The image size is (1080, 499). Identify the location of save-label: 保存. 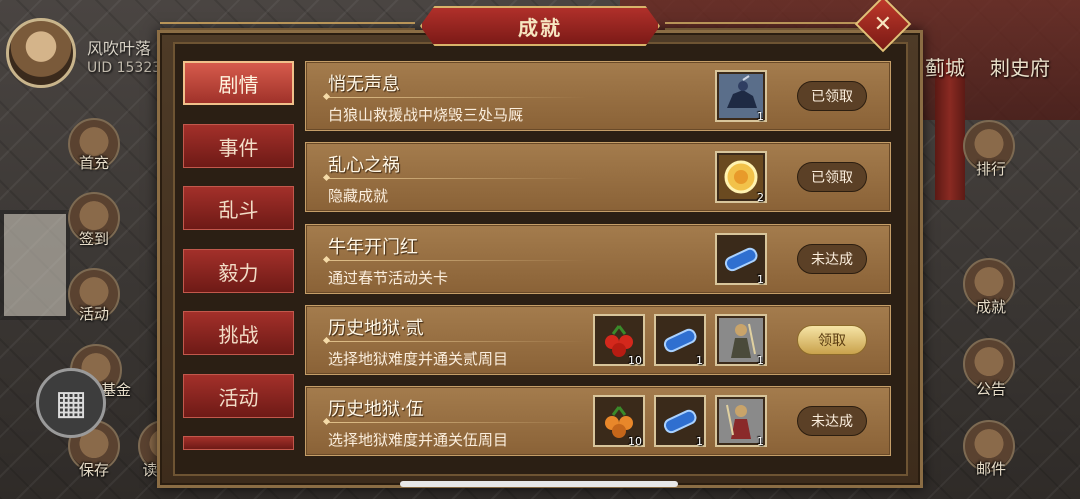
(93, 470).